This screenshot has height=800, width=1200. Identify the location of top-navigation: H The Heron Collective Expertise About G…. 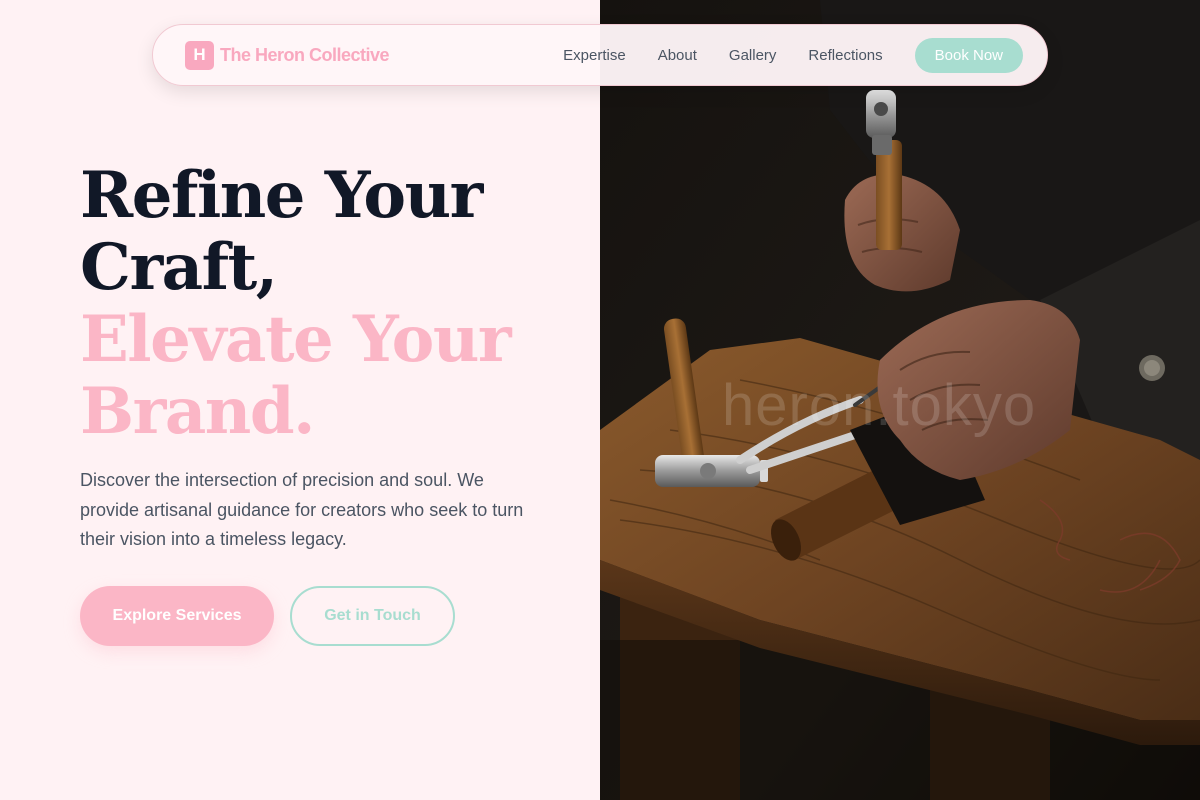
(600, 55).